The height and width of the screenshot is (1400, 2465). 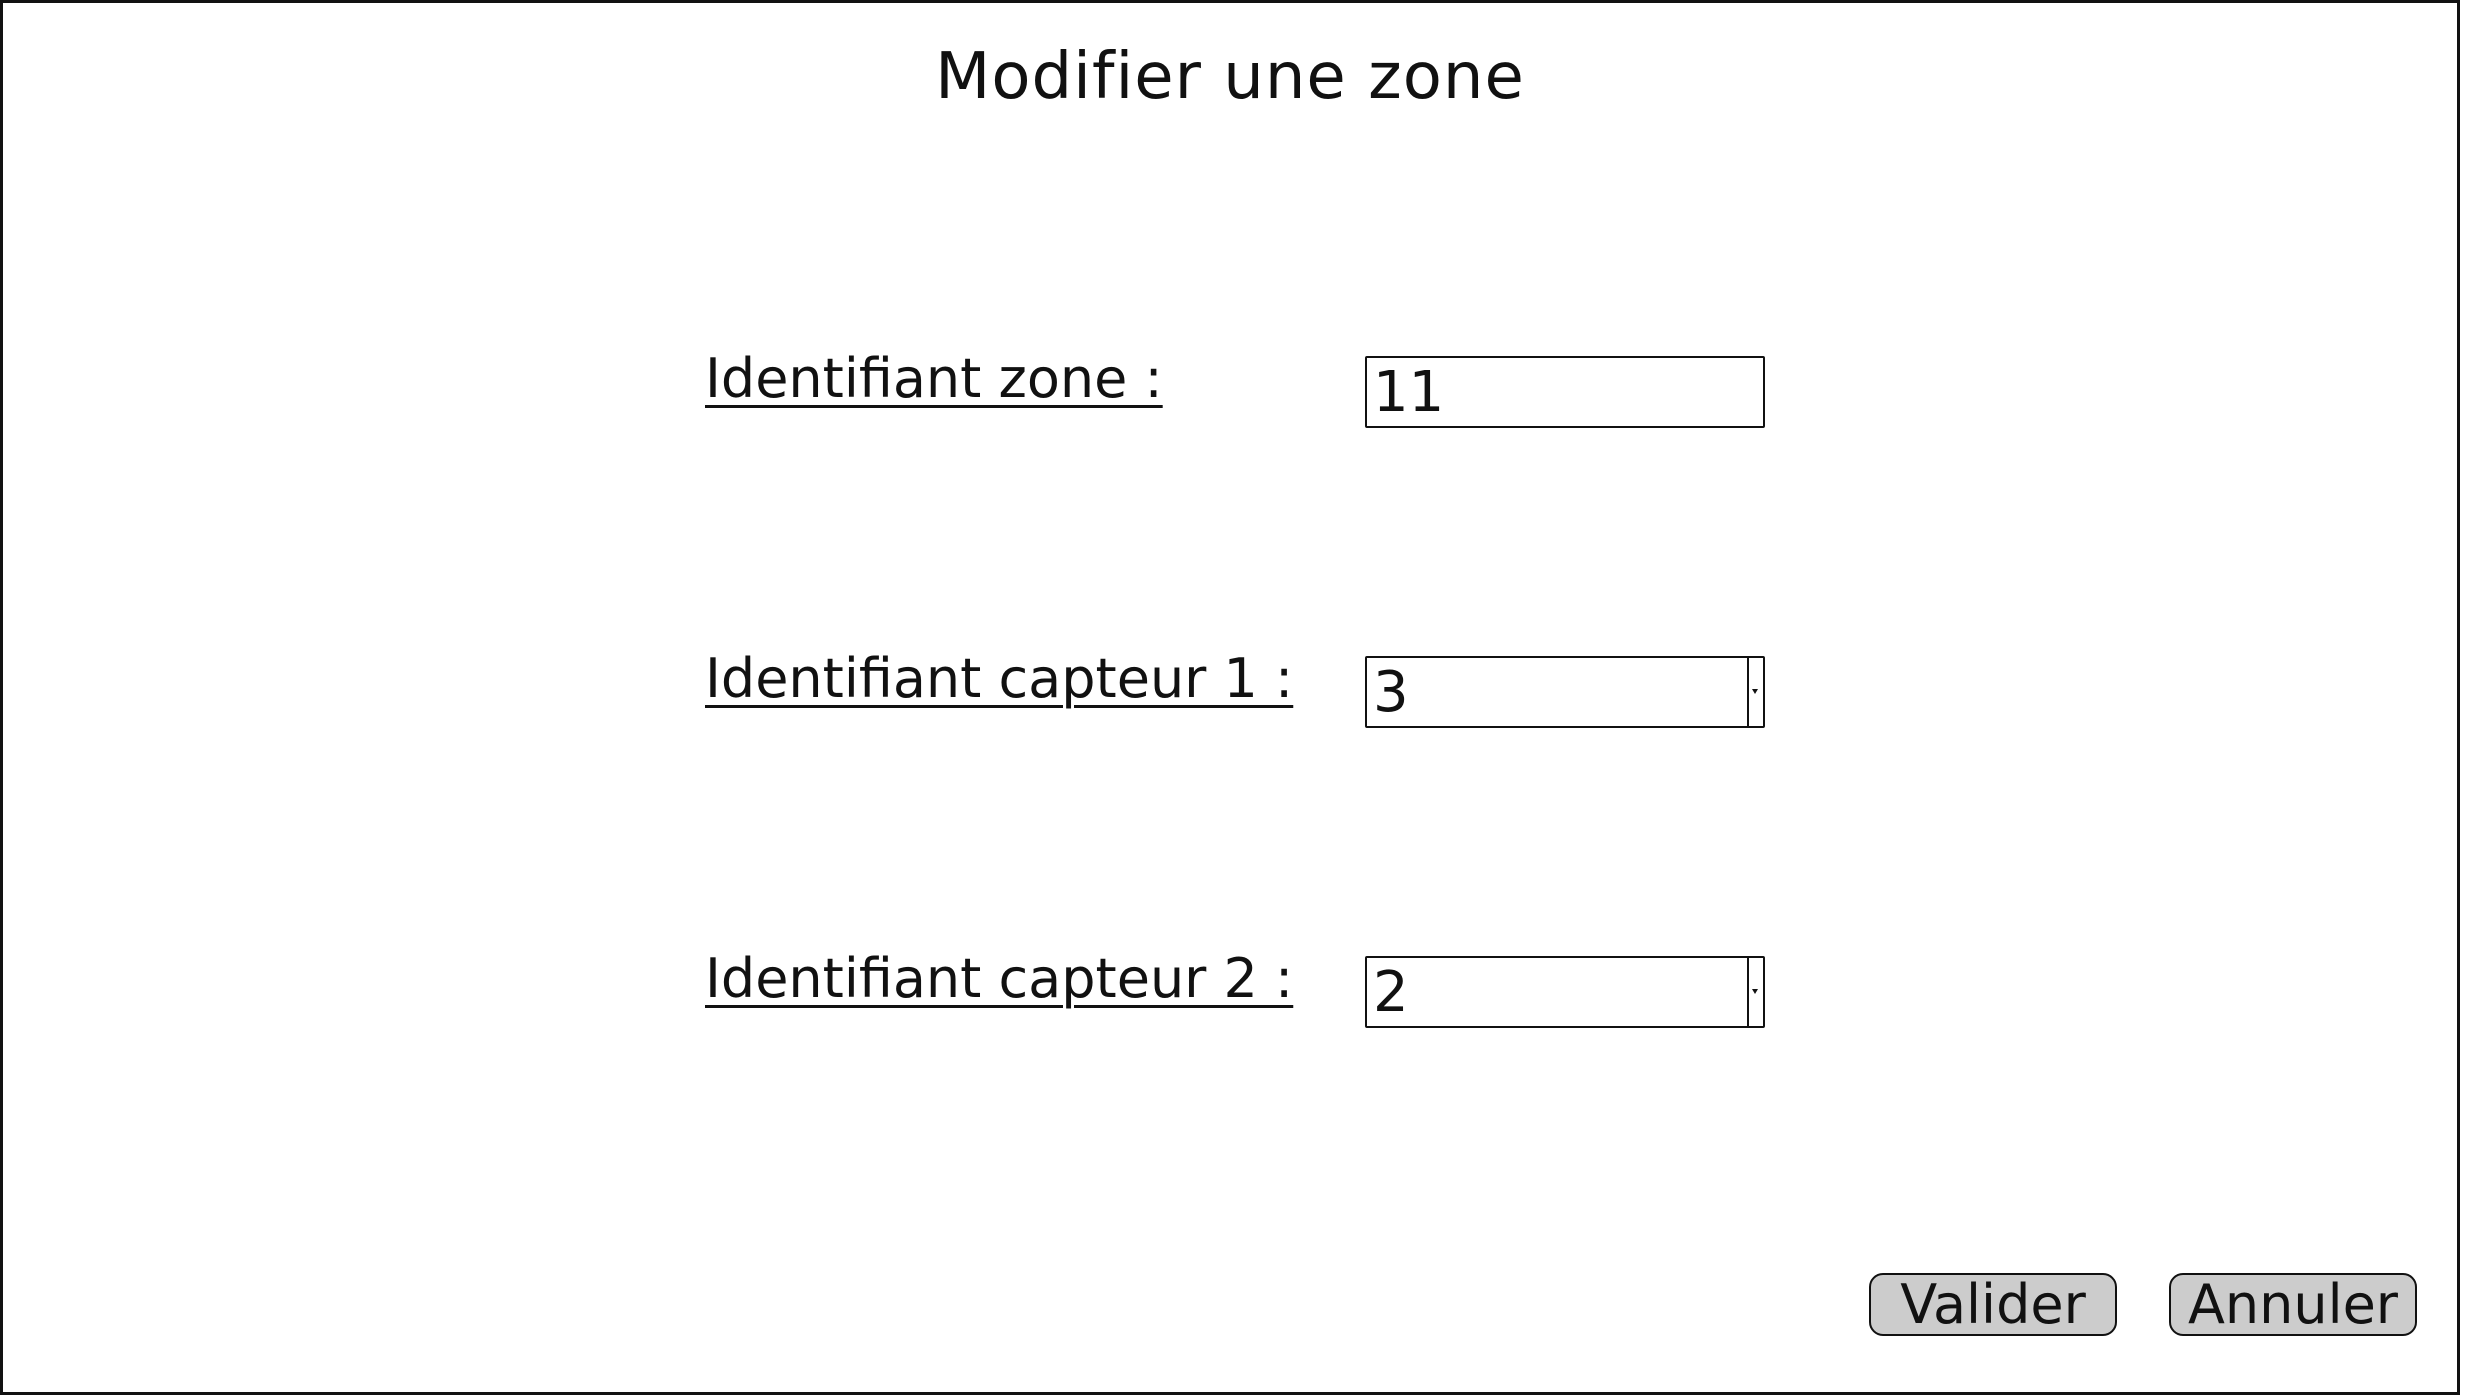 I want to click on dialog-title: Modifier une zone, so click(x=1230, y=77).